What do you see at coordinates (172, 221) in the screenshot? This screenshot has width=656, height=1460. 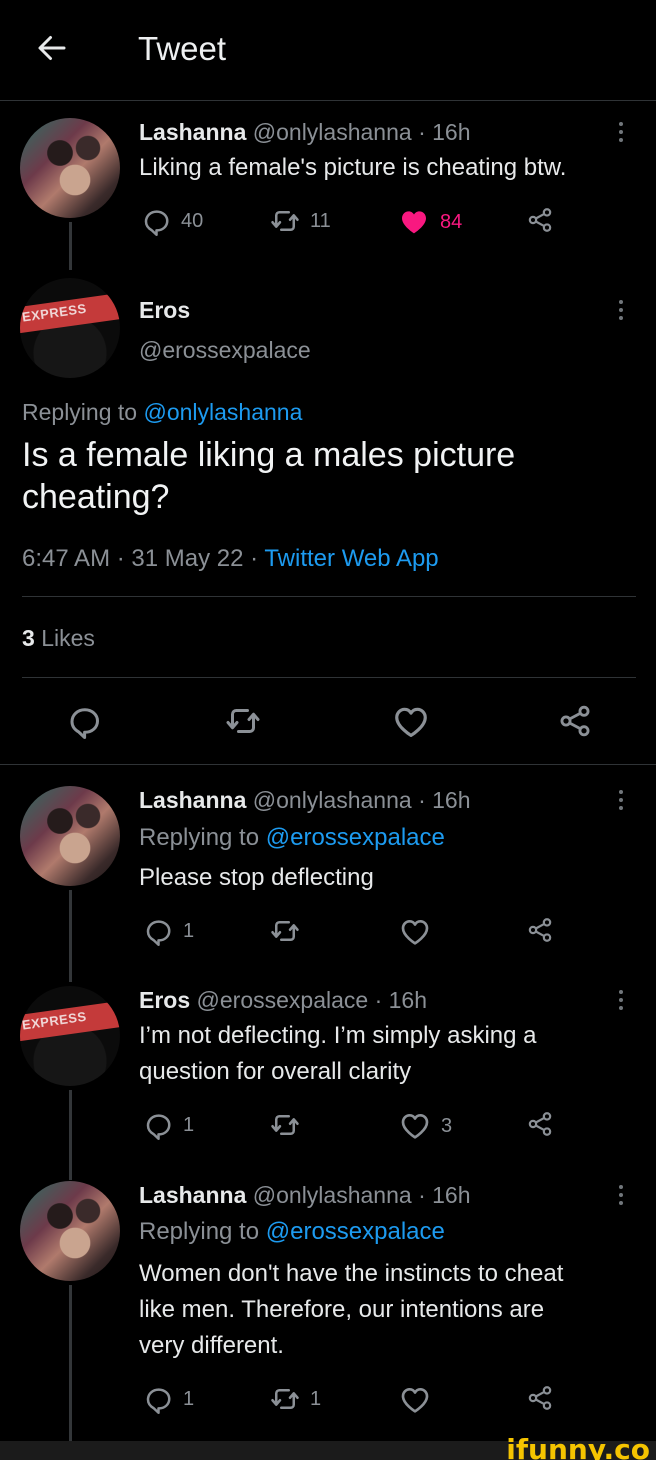 I see `reply-button: 40` at bounding box center [172, 221].